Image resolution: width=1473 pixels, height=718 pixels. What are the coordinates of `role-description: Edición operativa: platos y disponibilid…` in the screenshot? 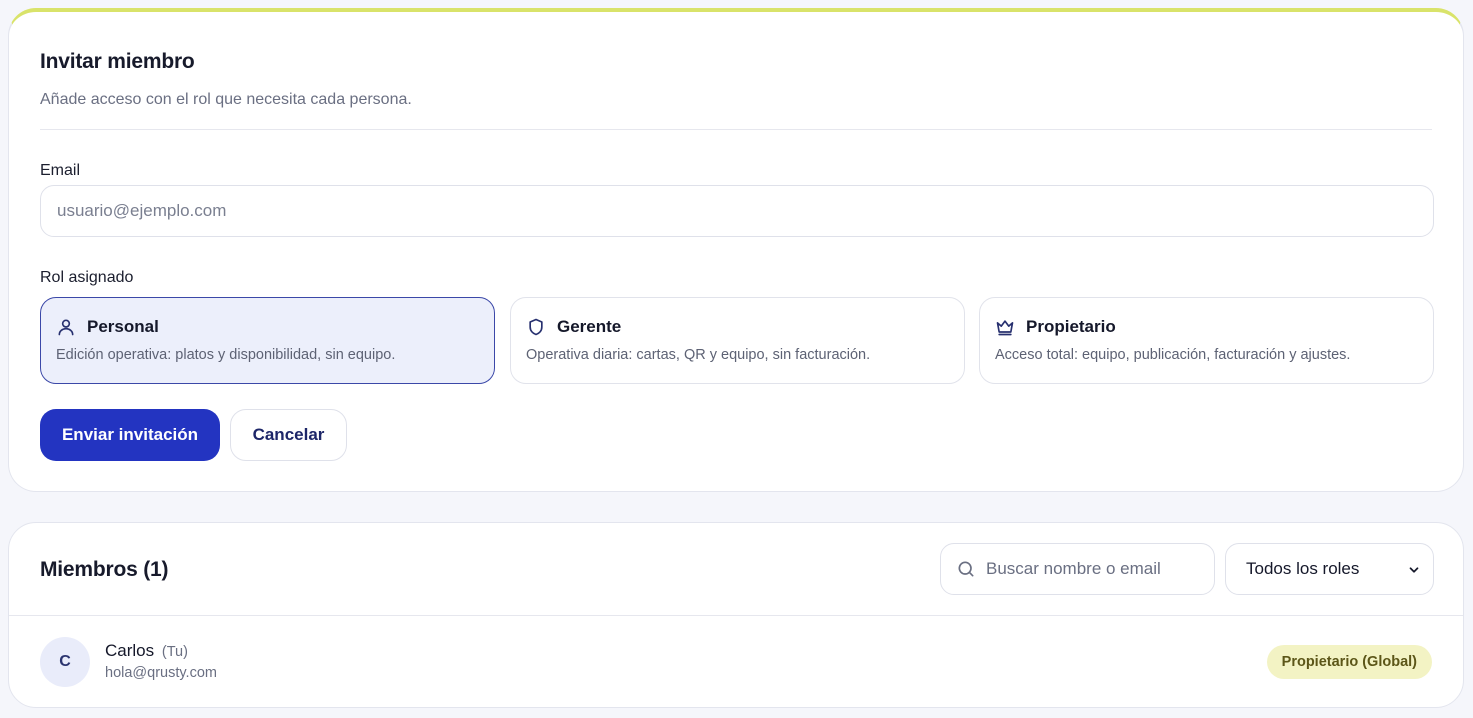 It's located at (226, 355).